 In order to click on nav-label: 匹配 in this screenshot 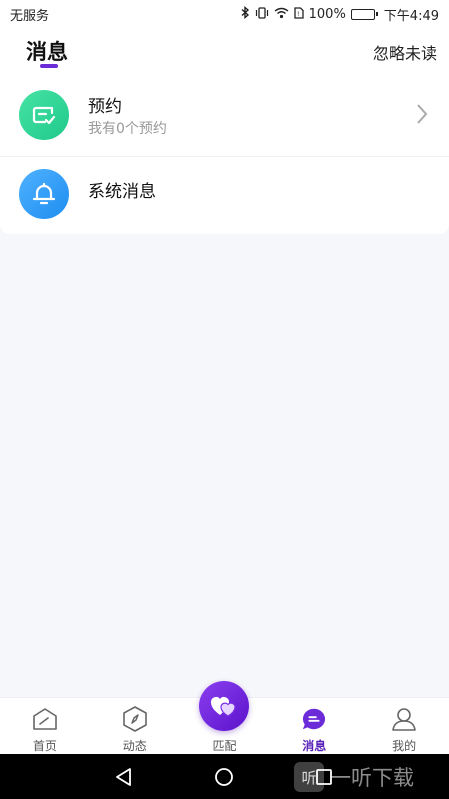, I will do `click(224, 746)`.